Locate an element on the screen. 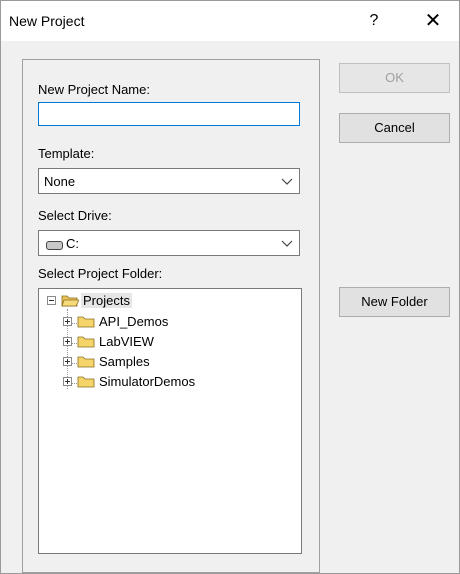 This screenshot has width=460, height=574. drive-label: Select Drive: is located at coordinates (75, 215).